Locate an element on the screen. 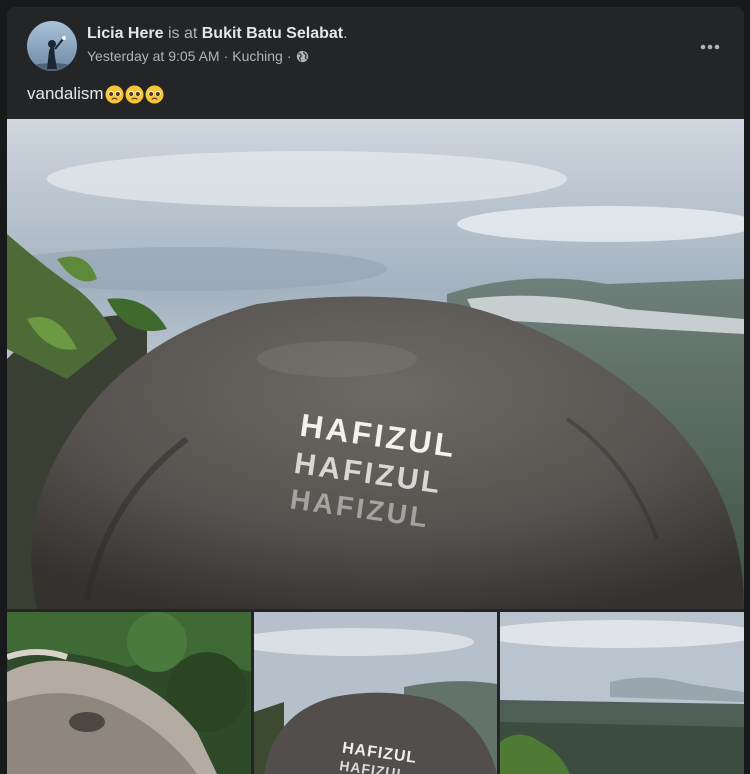 The width and height of the screenshot is (750, 774). more-options-button is located at coordinates (710, 47).